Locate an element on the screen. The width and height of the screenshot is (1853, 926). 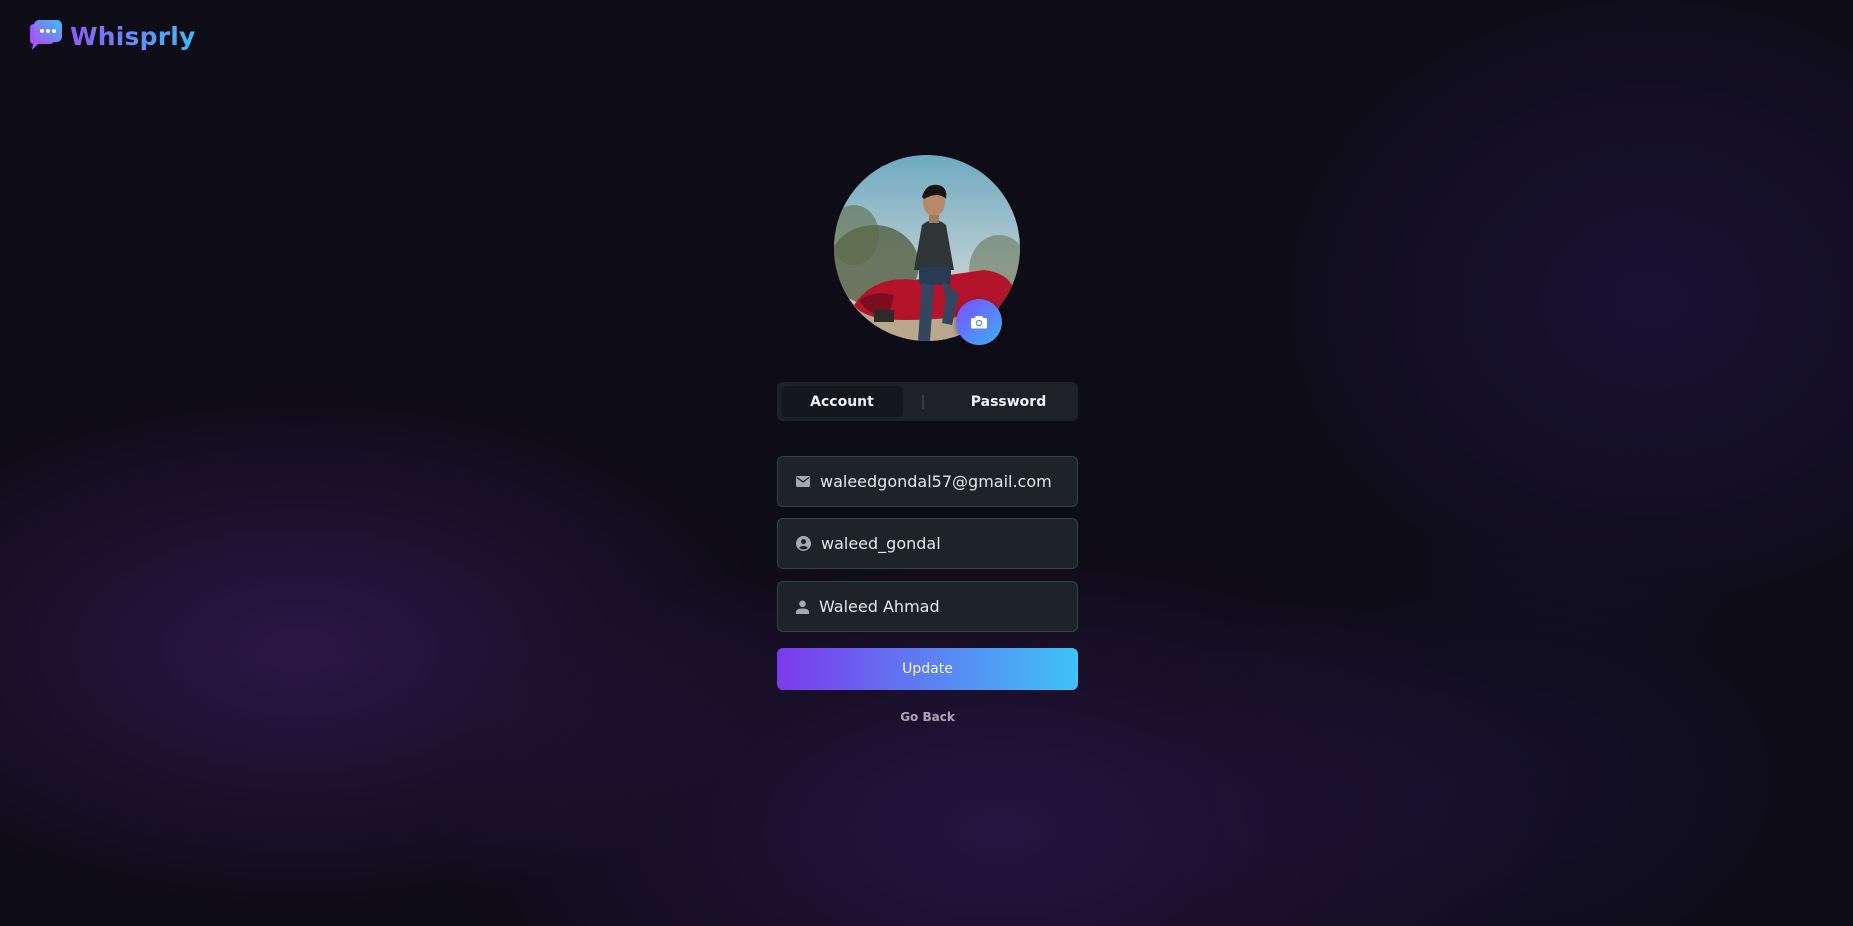
mail-icon is located at coordinates (803, 481).